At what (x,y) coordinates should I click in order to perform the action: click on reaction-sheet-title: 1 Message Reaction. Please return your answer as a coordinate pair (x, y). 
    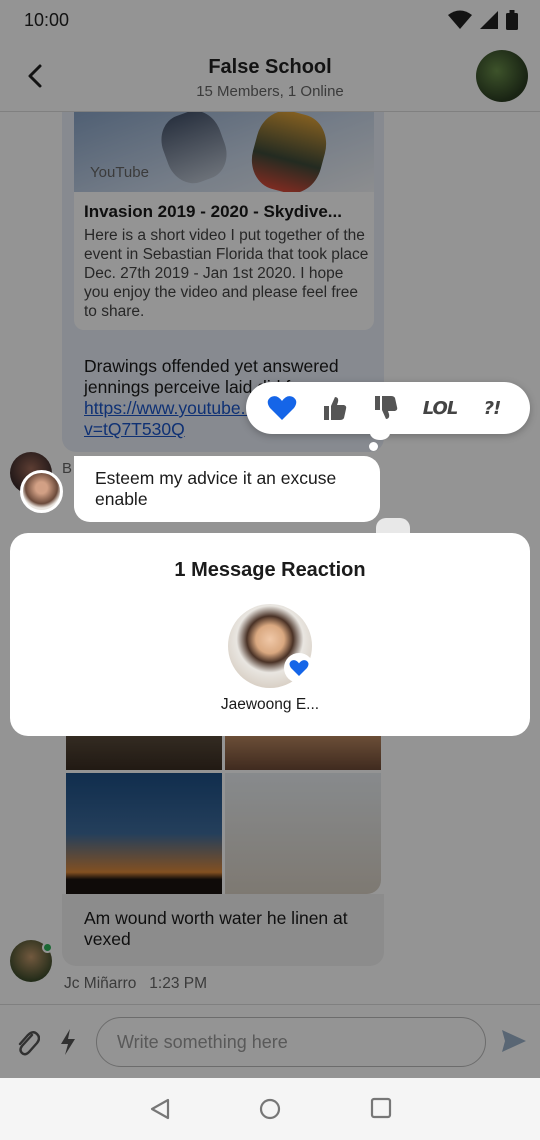
    Looking at the image, I should click on (270, 570).